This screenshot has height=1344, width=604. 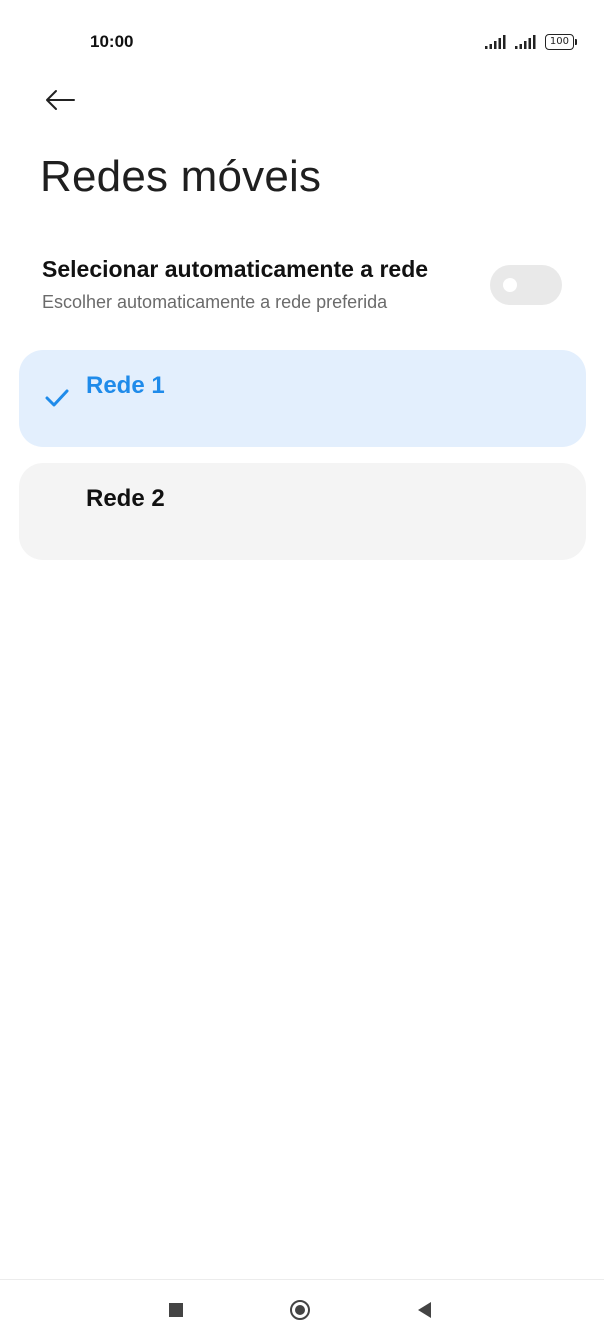 I want to click on navigation-bar, so click(x=302, y=1312).